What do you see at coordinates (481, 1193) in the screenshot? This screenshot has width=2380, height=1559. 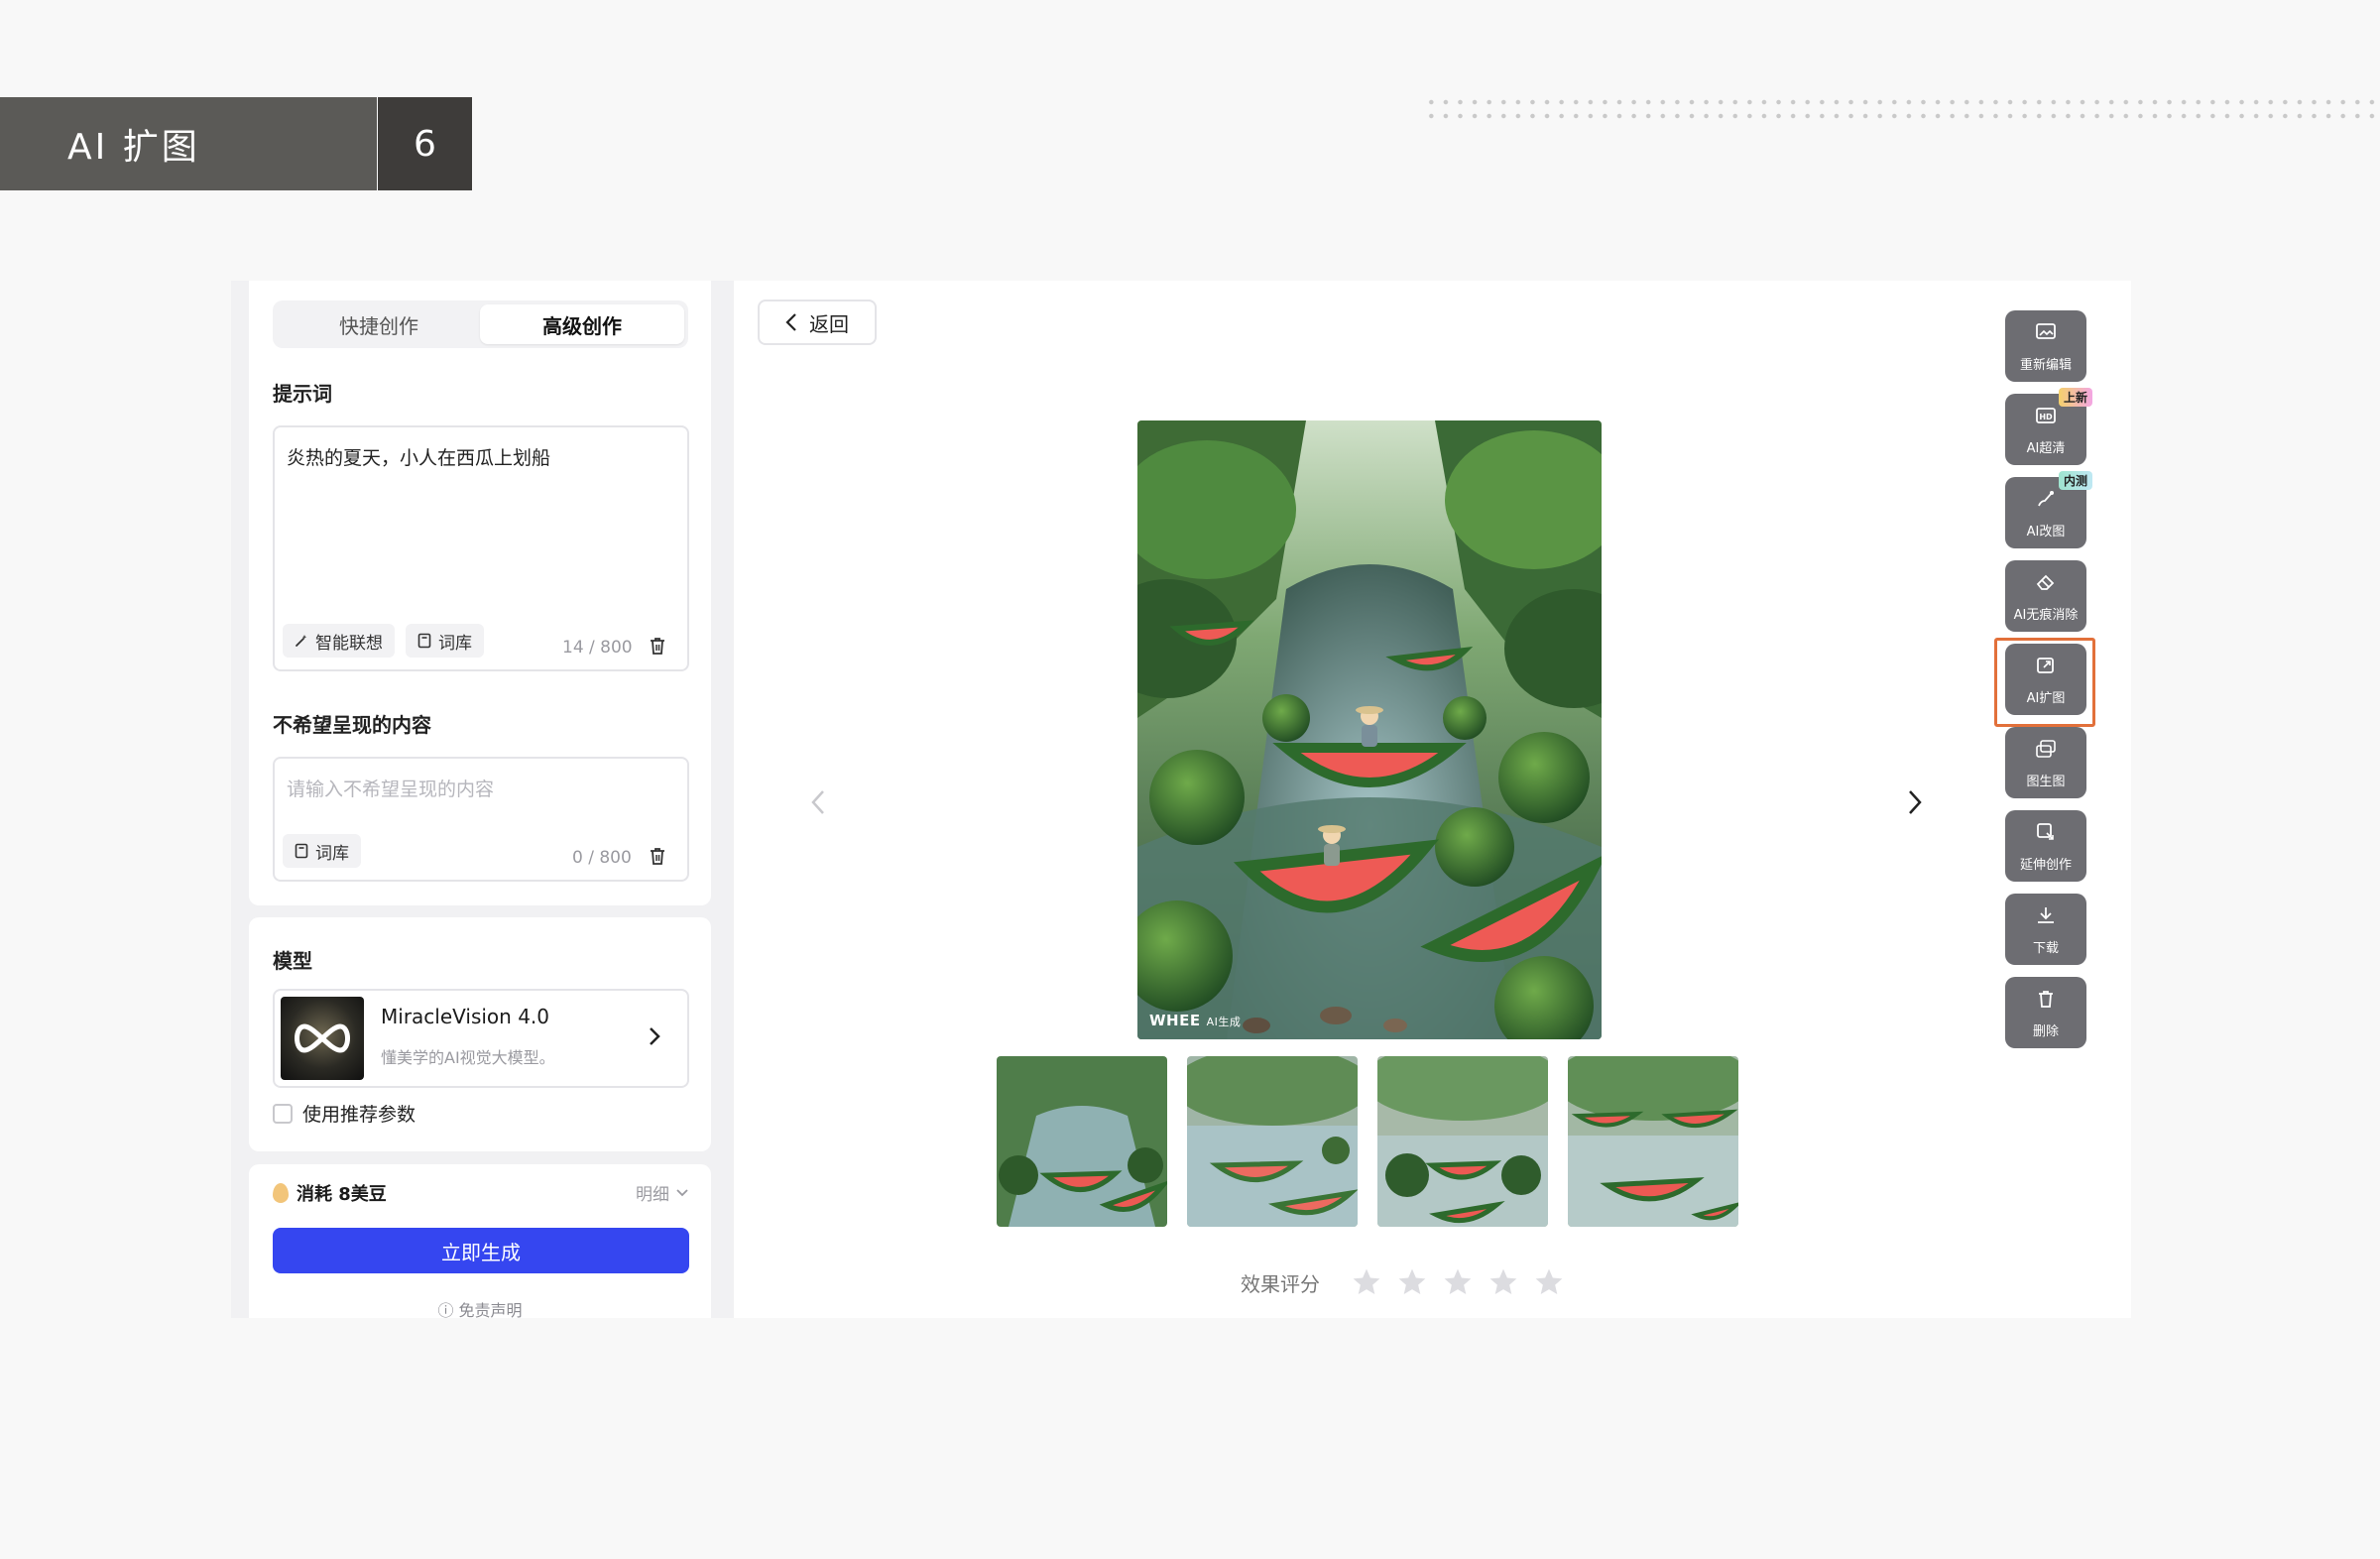 I see `cost-row: 消耗 8美豆 明细` at bounding box center [481, 1193].